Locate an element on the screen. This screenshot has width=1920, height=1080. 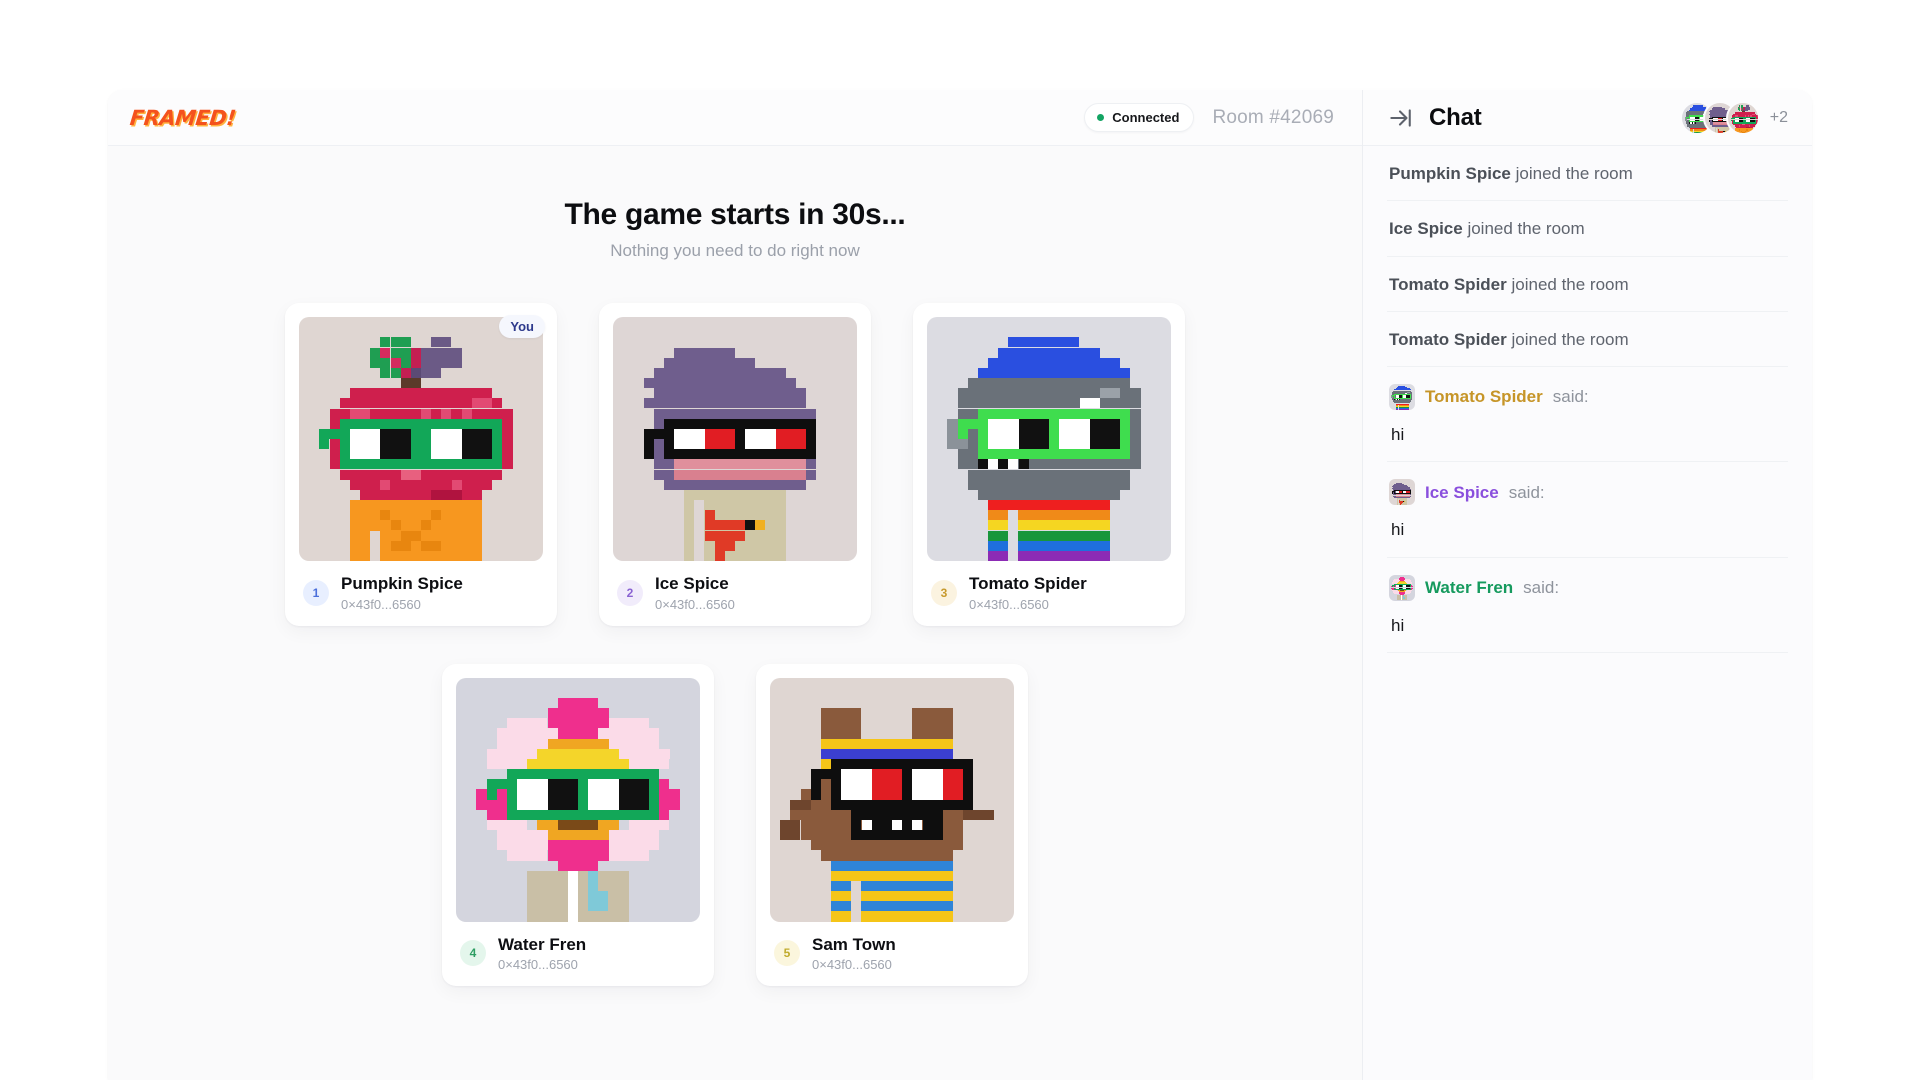
player-name: Water Fren is located at coordinates (542, 944).